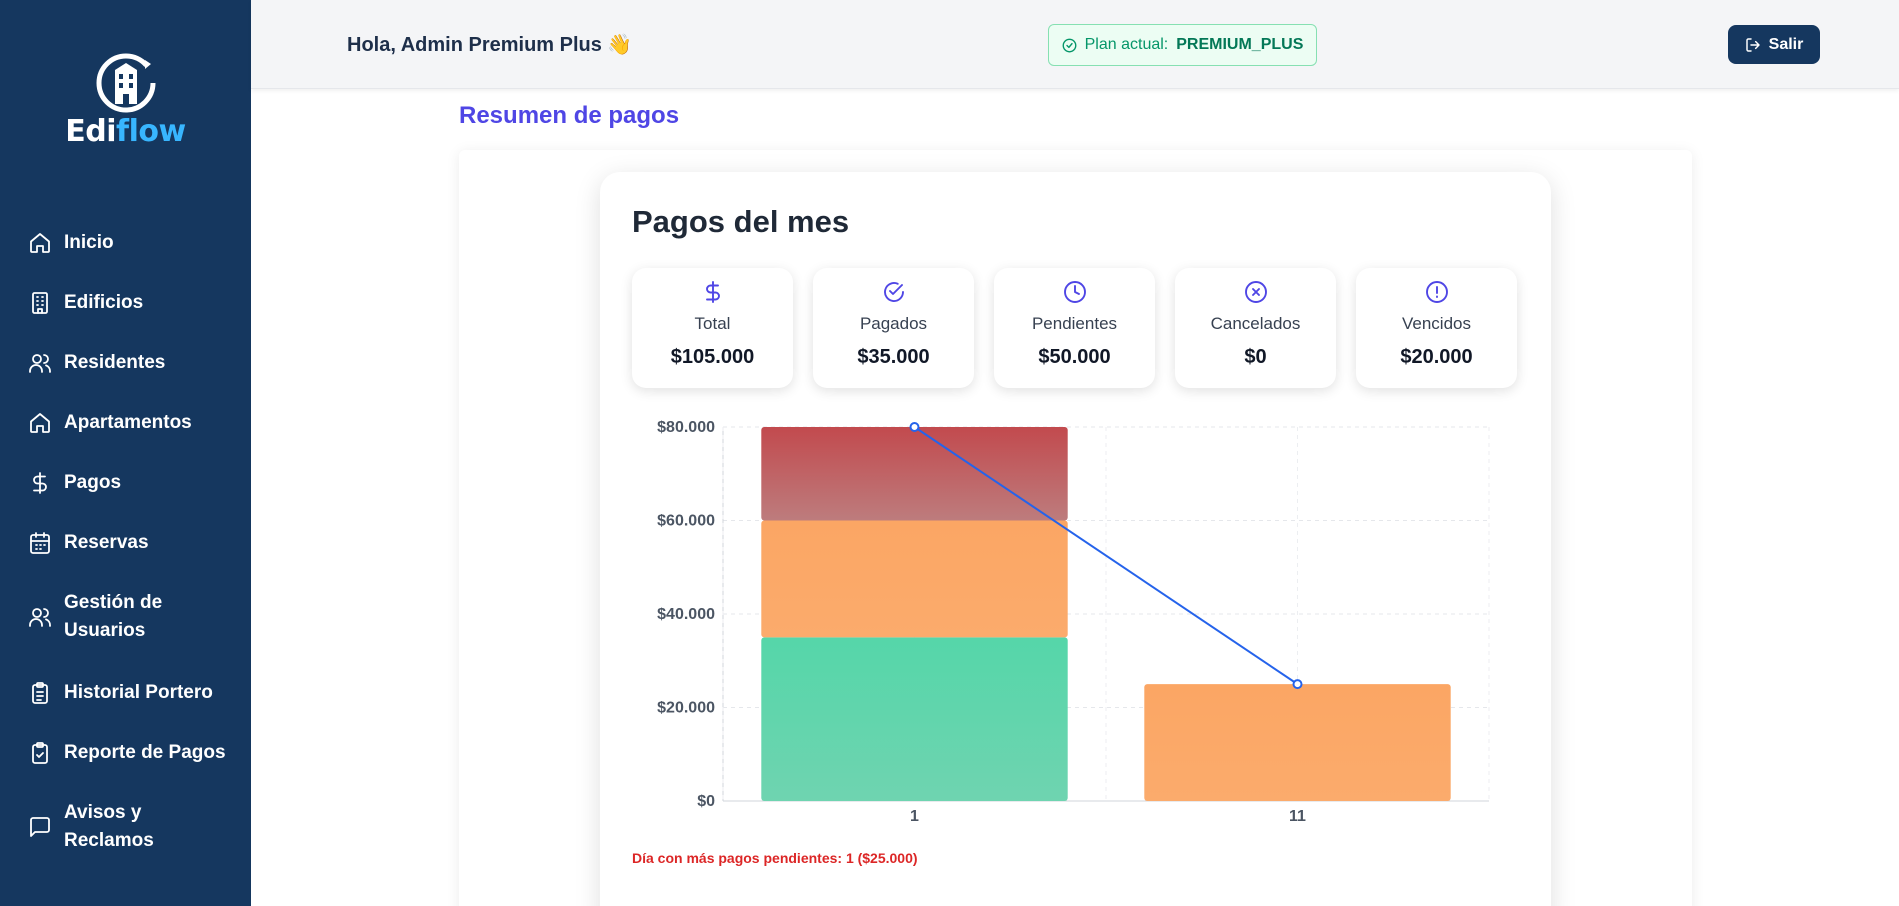 This screenshot has height=906, width=1899. Describe the element at coordinates (1437, 292) in the screenshot. I see `alert-circle-icon` at that location.